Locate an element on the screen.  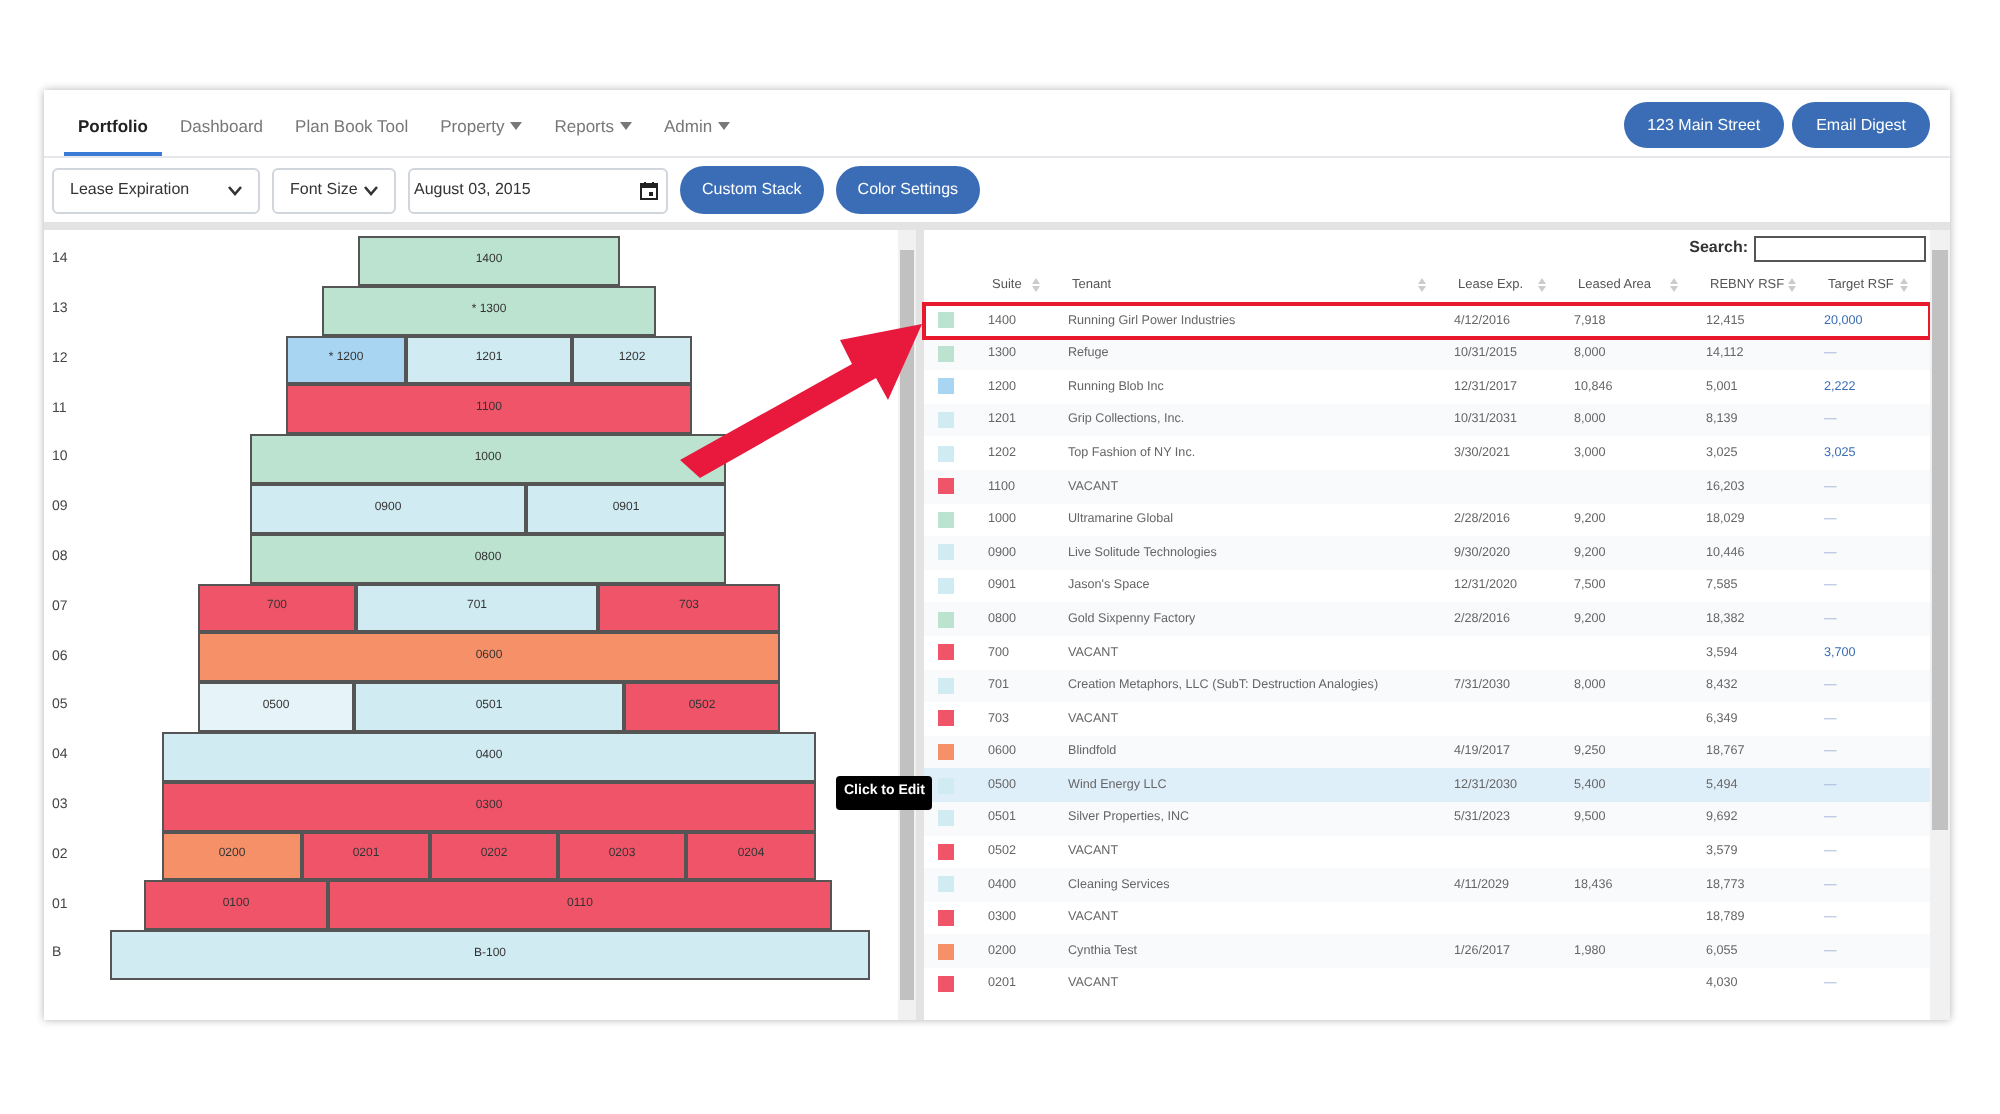
toolbar-button: Custom Stack is located at coordinates (752, 190).